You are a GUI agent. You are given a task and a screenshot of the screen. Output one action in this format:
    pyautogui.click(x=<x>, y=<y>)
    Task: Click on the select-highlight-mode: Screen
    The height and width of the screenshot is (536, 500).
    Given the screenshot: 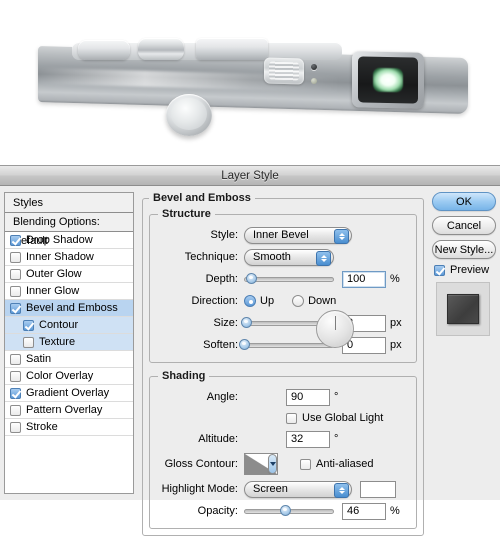 What is the action you would take?
    pyautogui.click(x=298, y=489)
    